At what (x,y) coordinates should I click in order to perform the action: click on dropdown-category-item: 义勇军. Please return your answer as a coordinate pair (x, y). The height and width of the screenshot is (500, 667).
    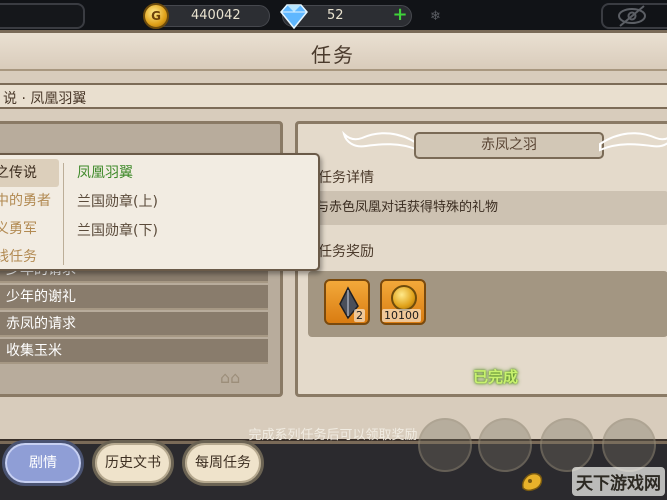
    Looking at the image, I should click on (29, 229).